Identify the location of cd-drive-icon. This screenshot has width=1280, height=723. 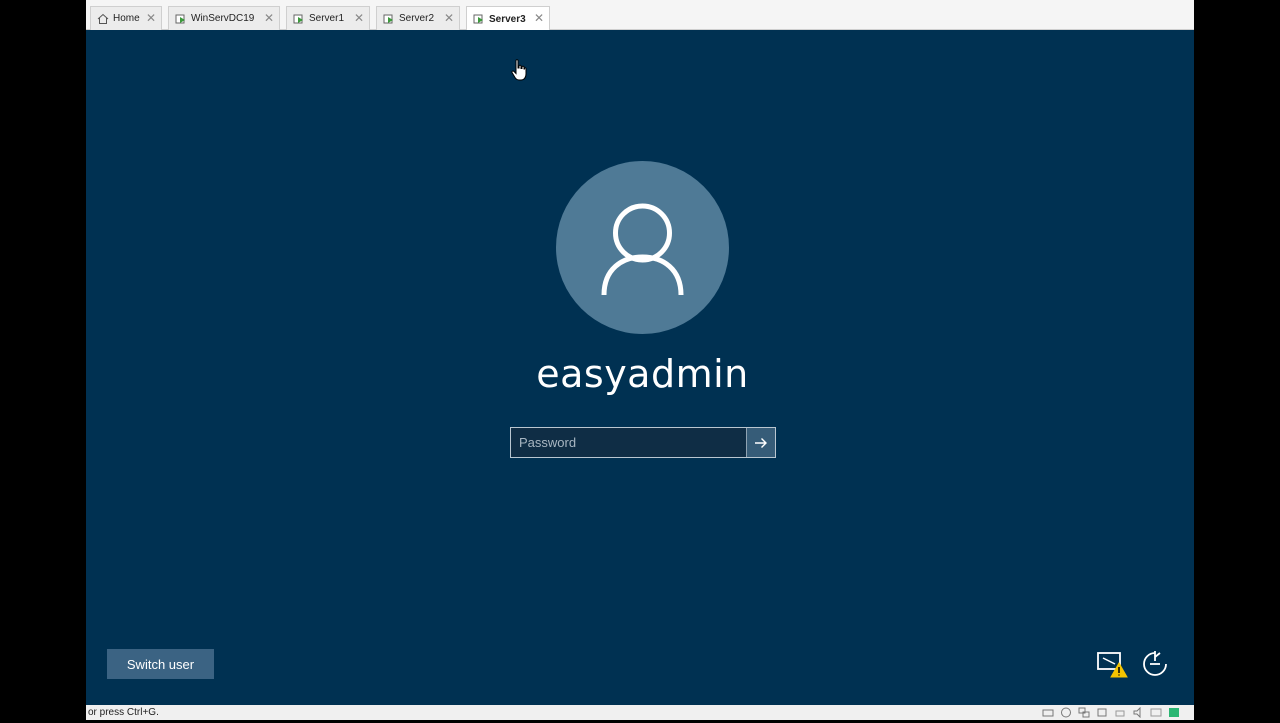
(1066, 712).